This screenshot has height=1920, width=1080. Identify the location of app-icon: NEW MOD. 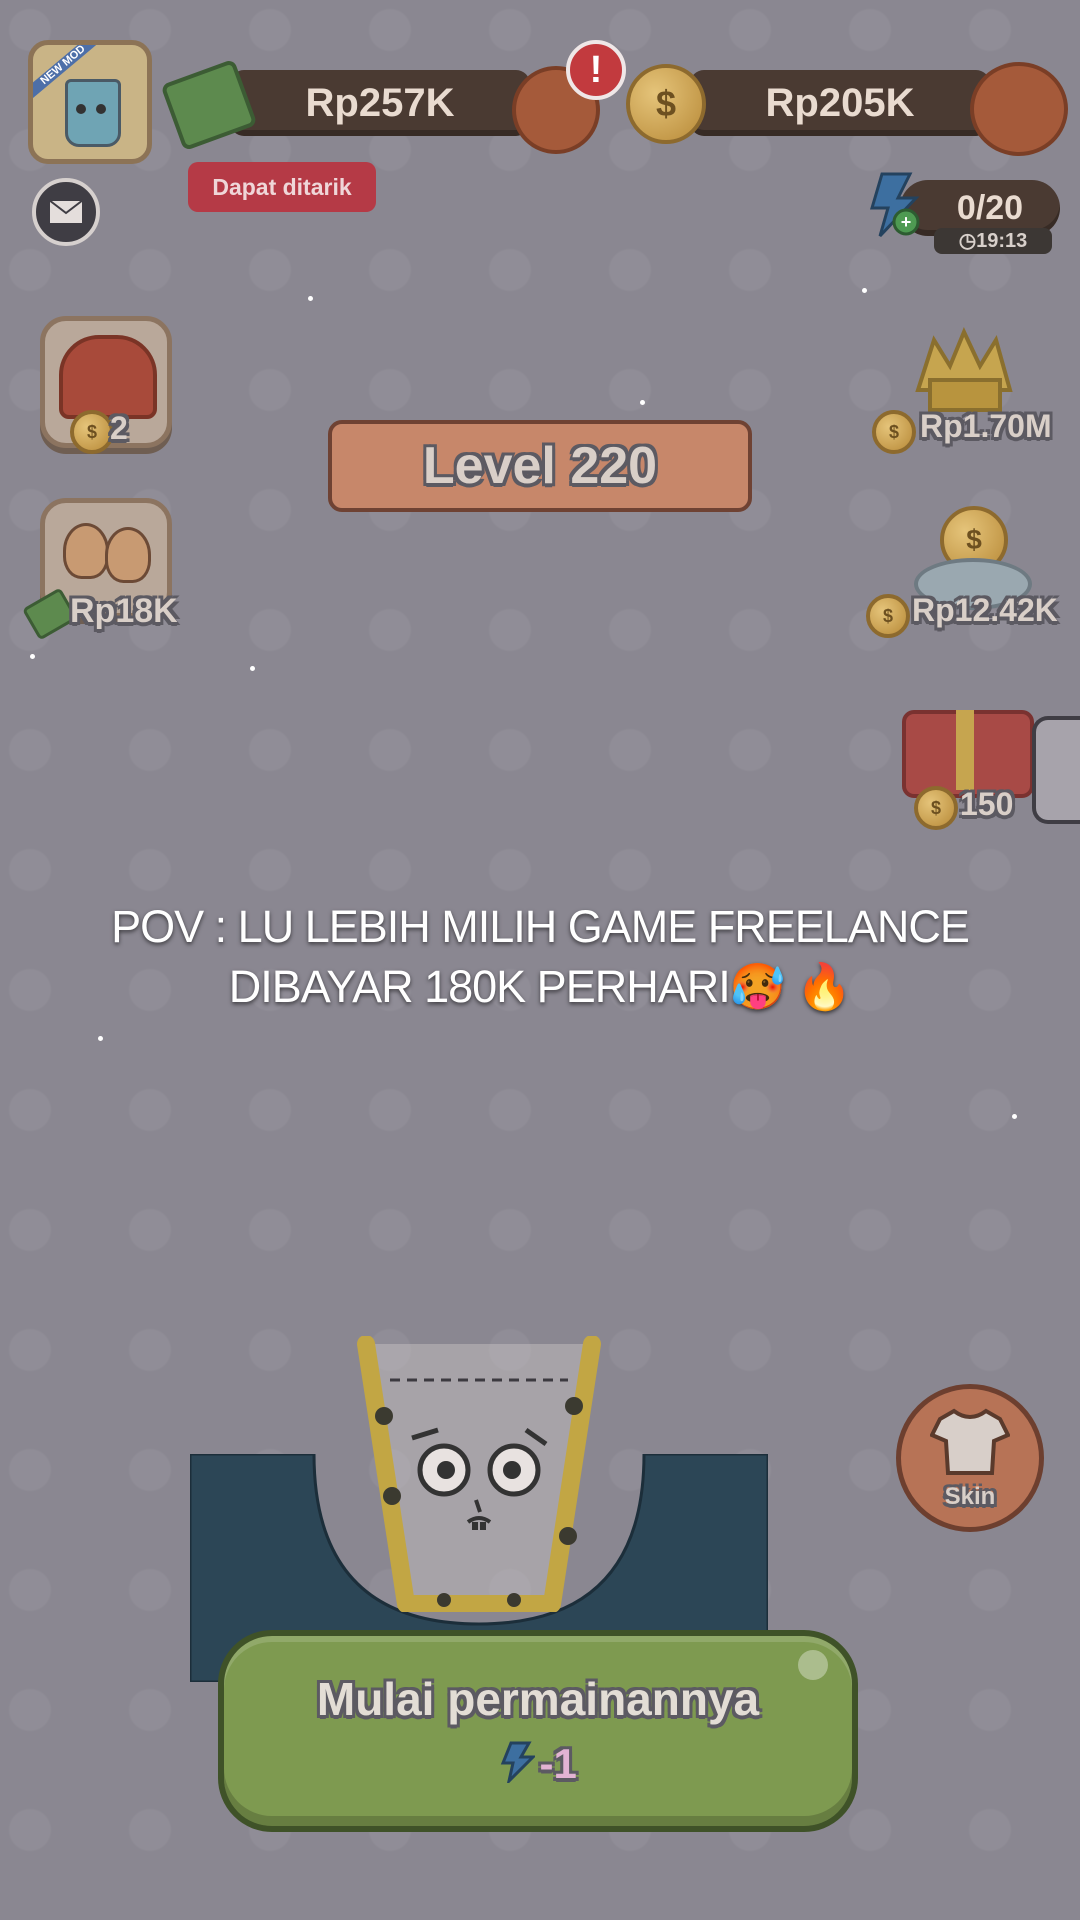
(90, 102).